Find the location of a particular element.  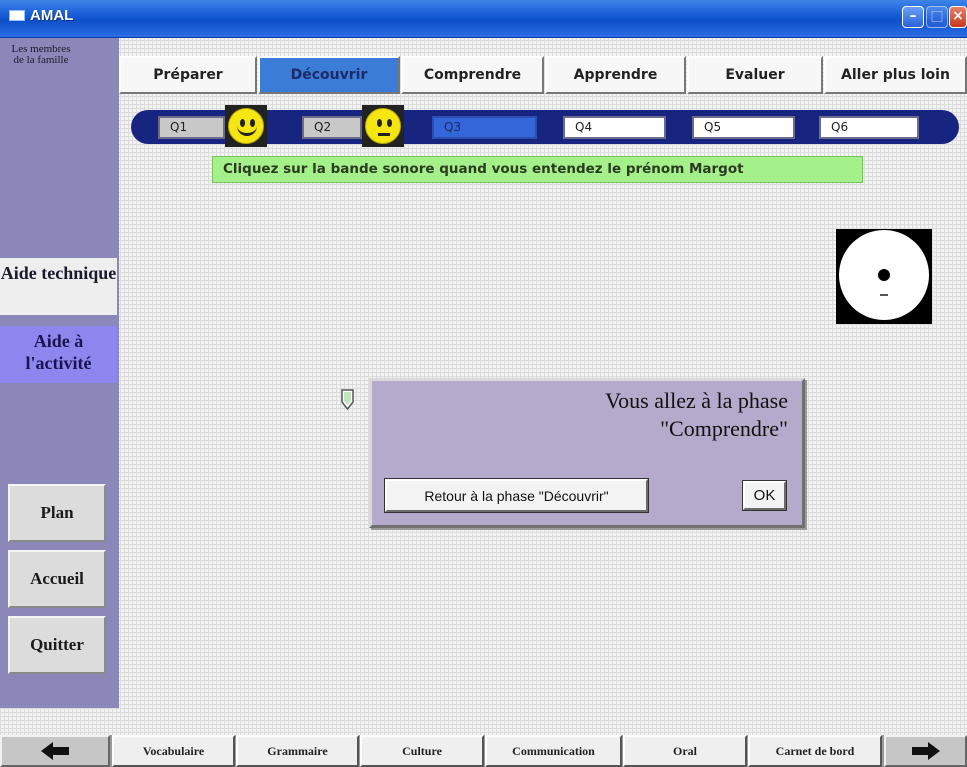

question-q5: Q5 is located at coordinates (743, 127).